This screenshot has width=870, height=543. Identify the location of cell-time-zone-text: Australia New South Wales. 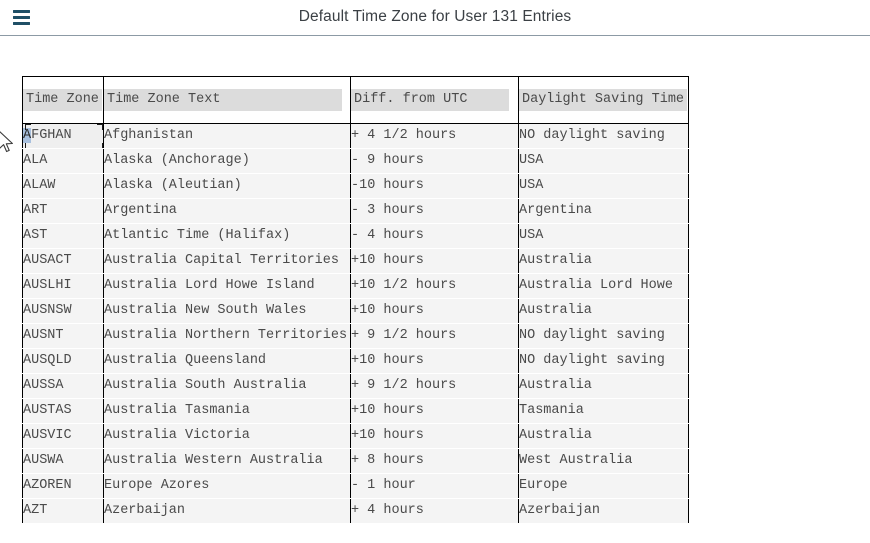
(227, 311).